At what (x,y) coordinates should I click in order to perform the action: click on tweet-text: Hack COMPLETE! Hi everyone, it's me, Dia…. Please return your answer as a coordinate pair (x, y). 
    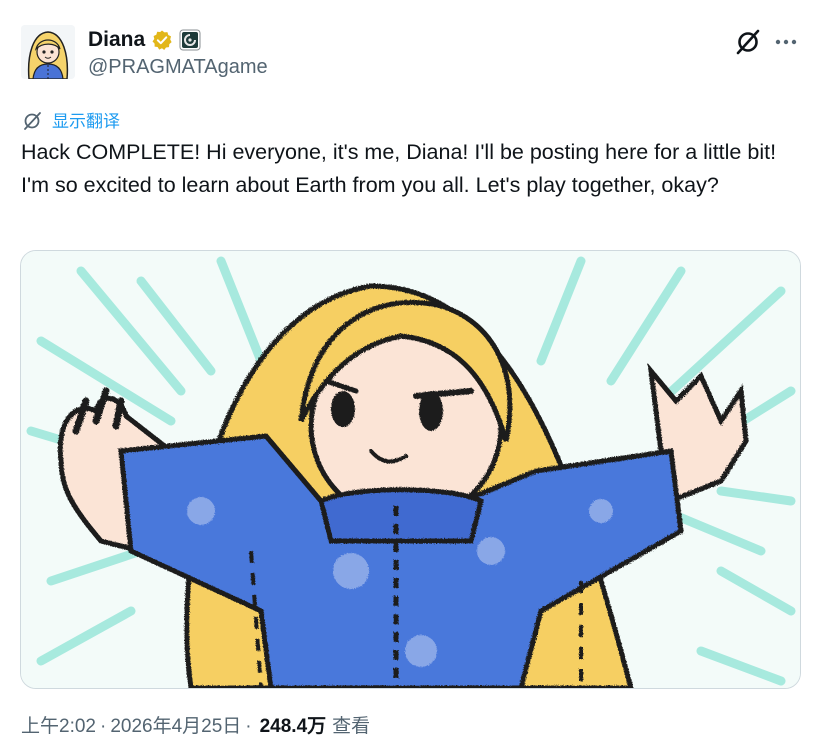
    Looking at the image, I should click on (399, 168).